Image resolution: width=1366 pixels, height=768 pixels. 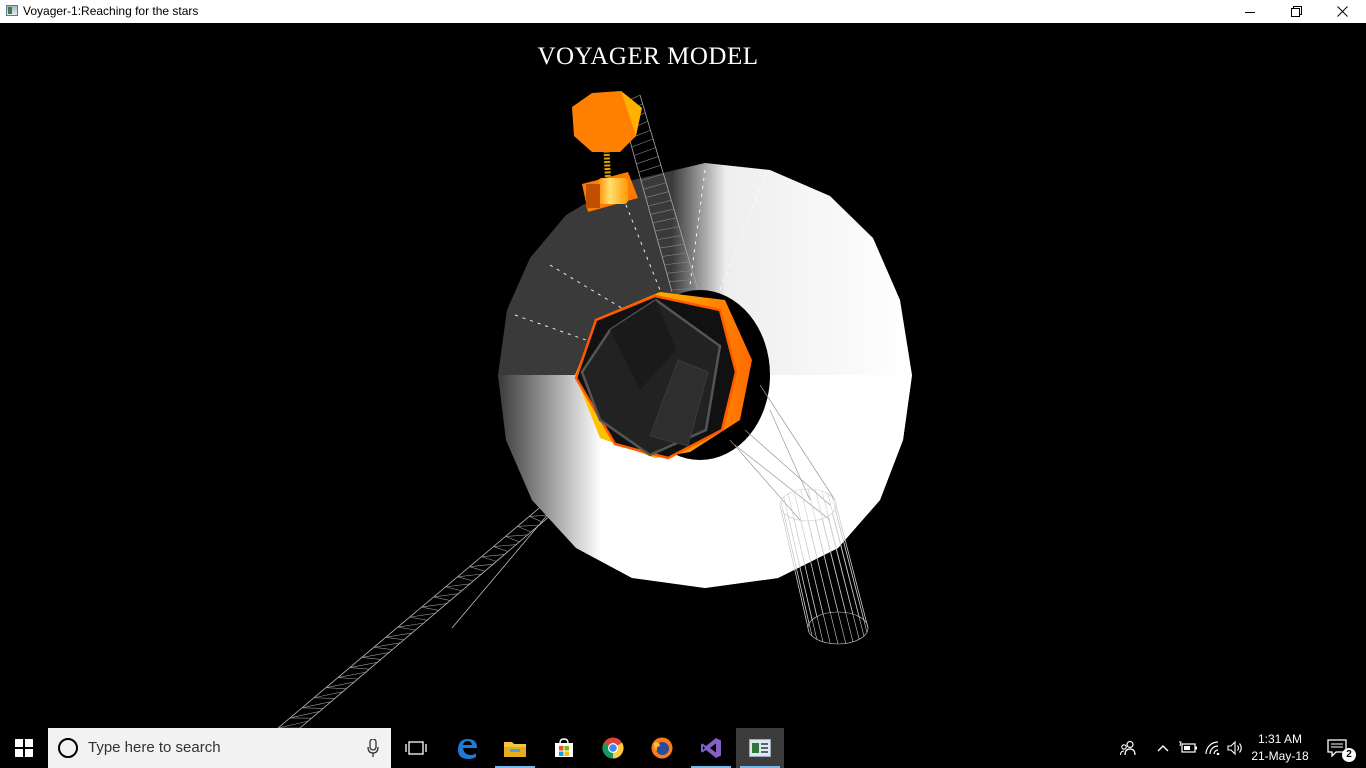 I want to click on voyager-app-icon, so click(x=760, y=748).